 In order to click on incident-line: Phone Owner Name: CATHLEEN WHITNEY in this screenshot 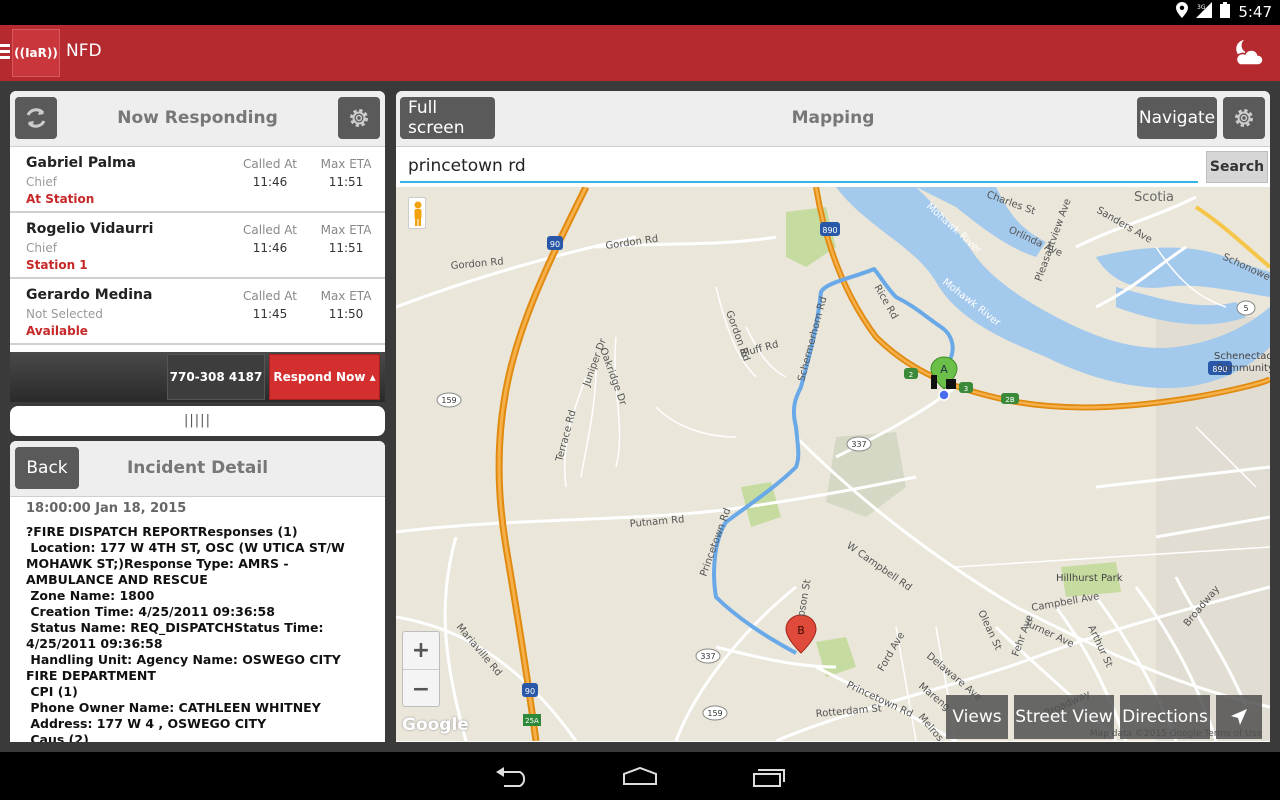, I will do `click(173, 707)`.